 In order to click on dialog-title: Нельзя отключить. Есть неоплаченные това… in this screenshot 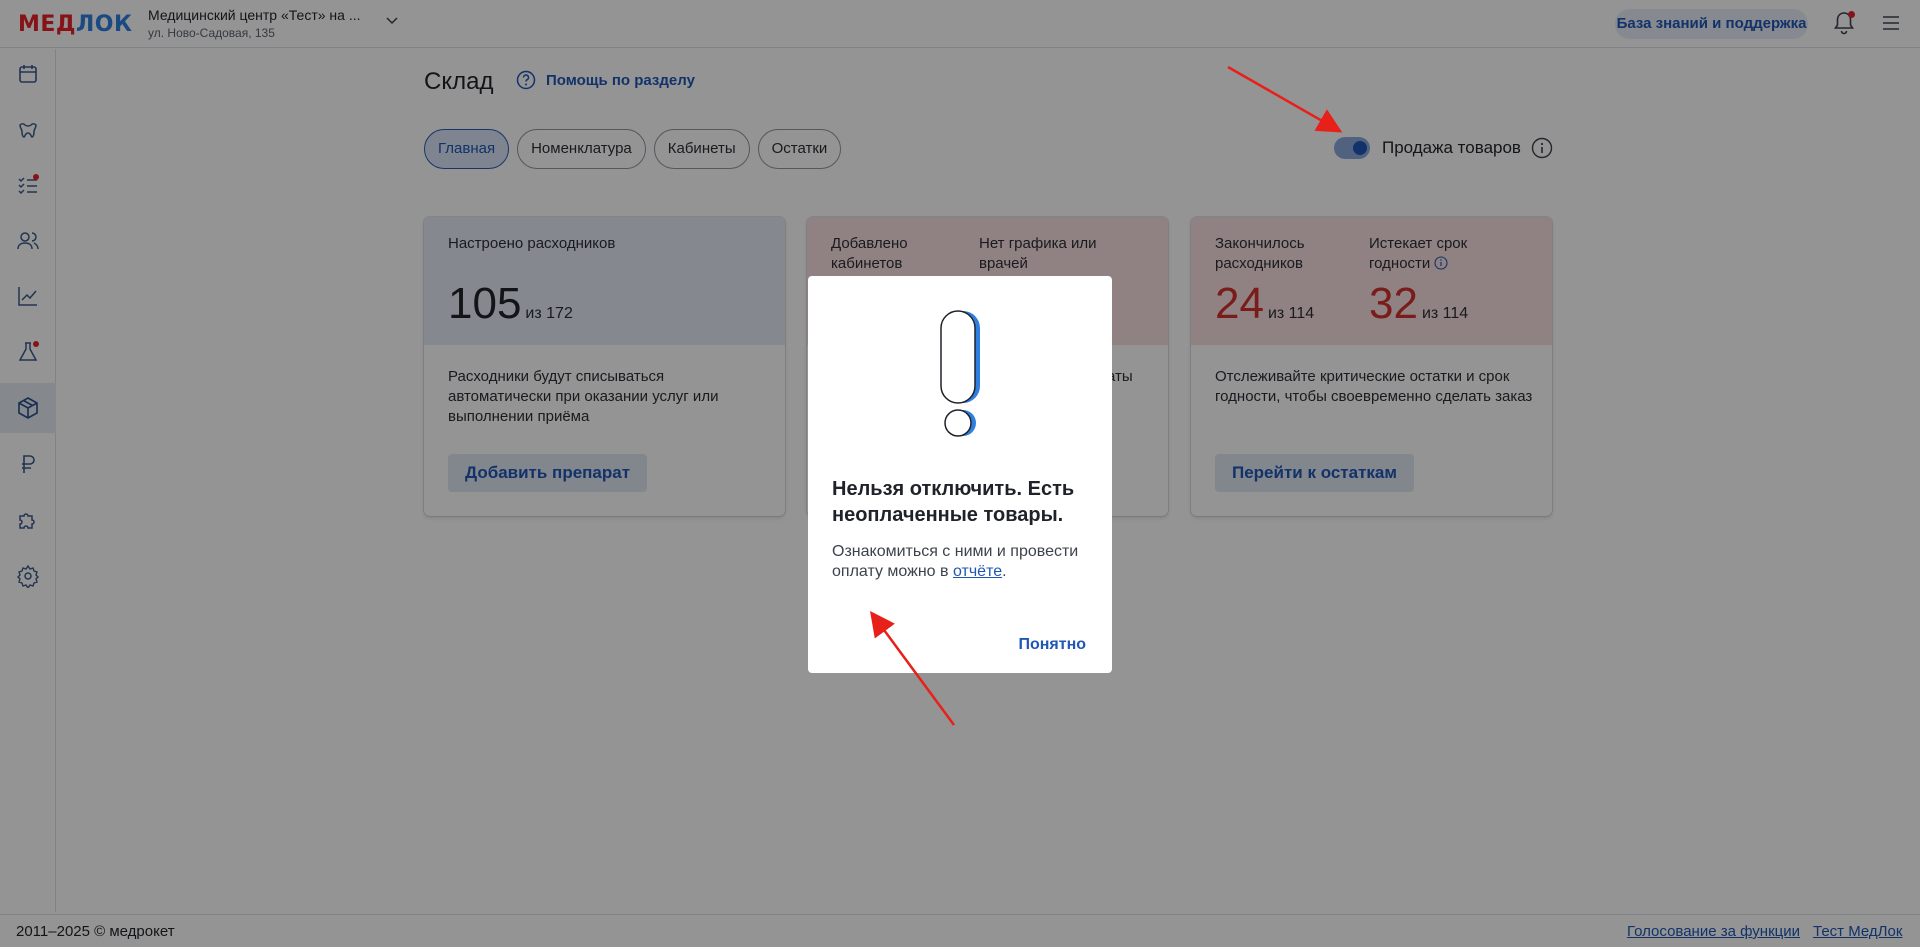, I will do `click(953, 502)`.